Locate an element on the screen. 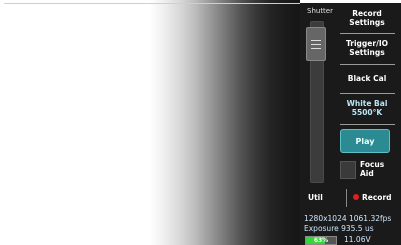 This screenshot has height=245, width=401. record-settings-button: Record Settings is located at coordinates (367, 18).